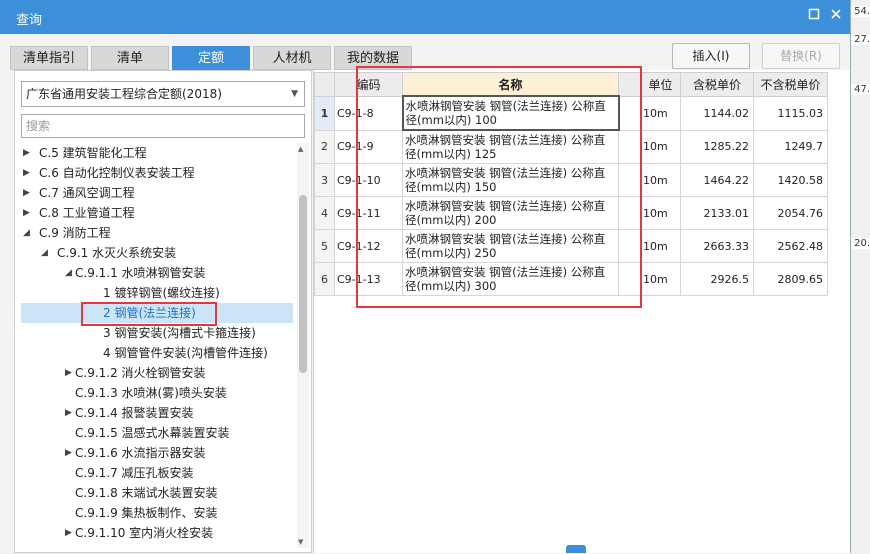  I want to click on tree-node: ◢ C.9.1 水灭火系统安装, so click(157, 253).